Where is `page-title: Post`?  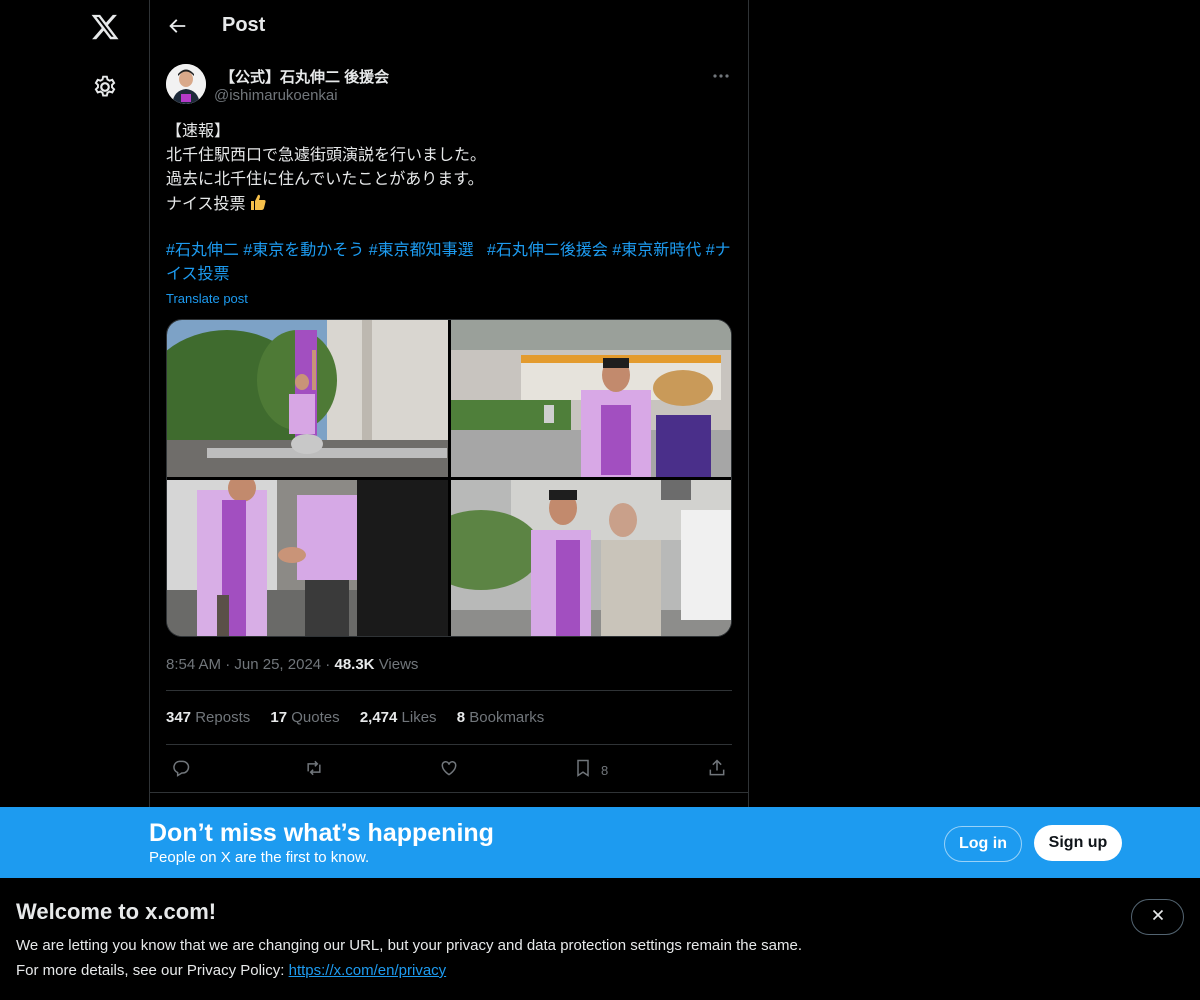
page-title: Post is located at coordinates (244, 25).